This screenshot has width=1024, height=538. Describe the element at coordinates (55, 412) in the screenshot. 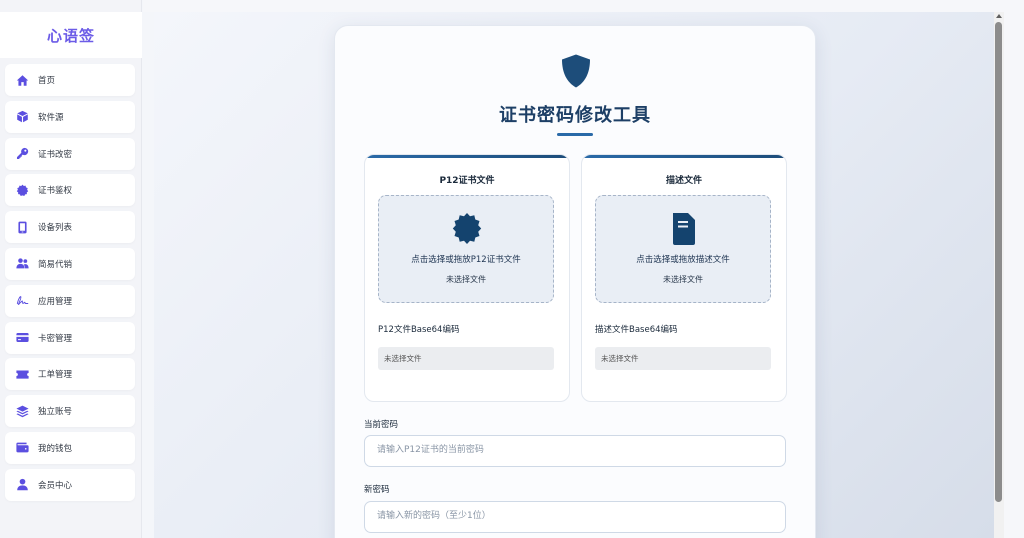

I see `sidebar-item-label: 独立账号` at that location.